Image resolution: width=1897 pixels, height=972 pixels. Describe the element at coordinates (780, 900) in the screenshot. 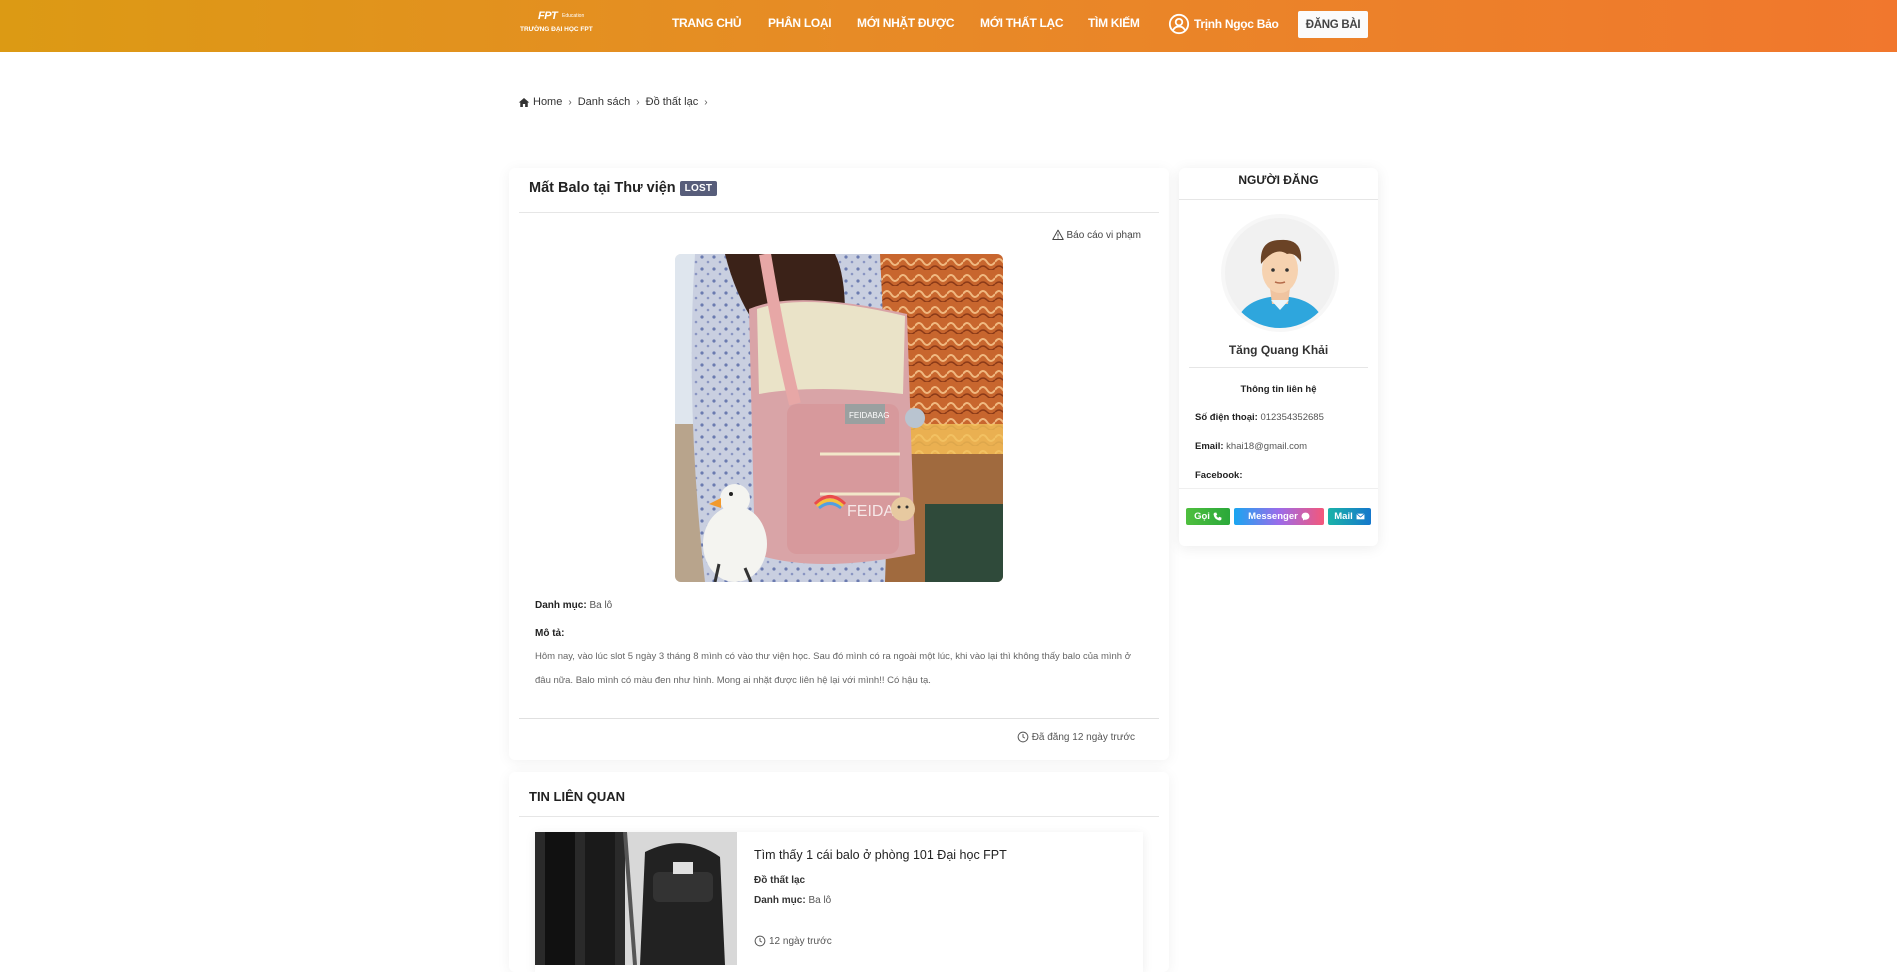

I see `related-category-label: Danh mục:` at that location.